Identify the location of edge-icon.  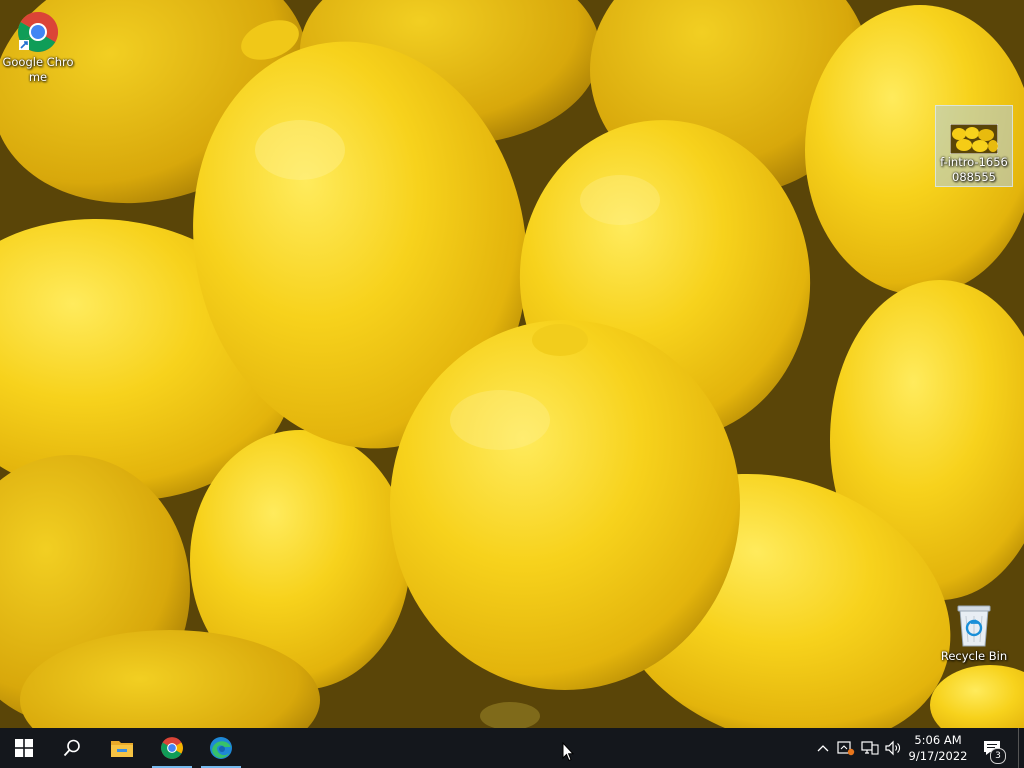
(221, 748).